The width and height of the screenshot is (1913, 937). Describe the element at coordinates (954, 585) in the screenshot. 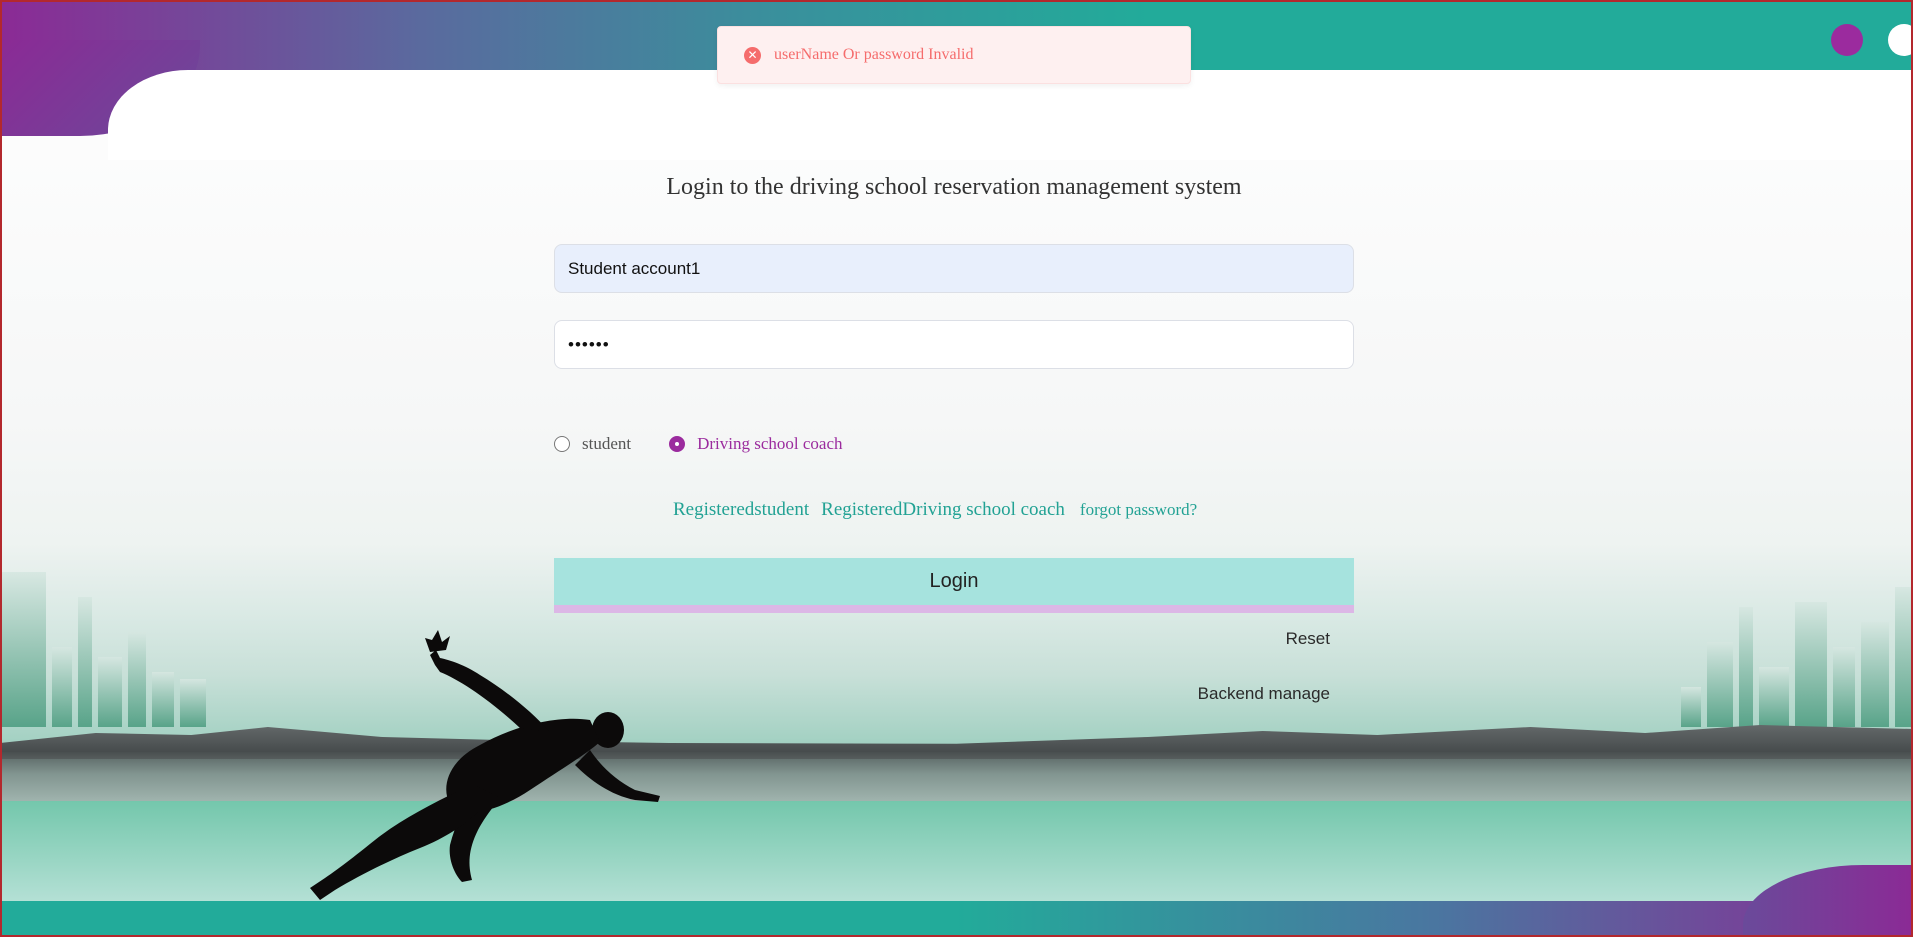

I see `login-button: Login` at that location.